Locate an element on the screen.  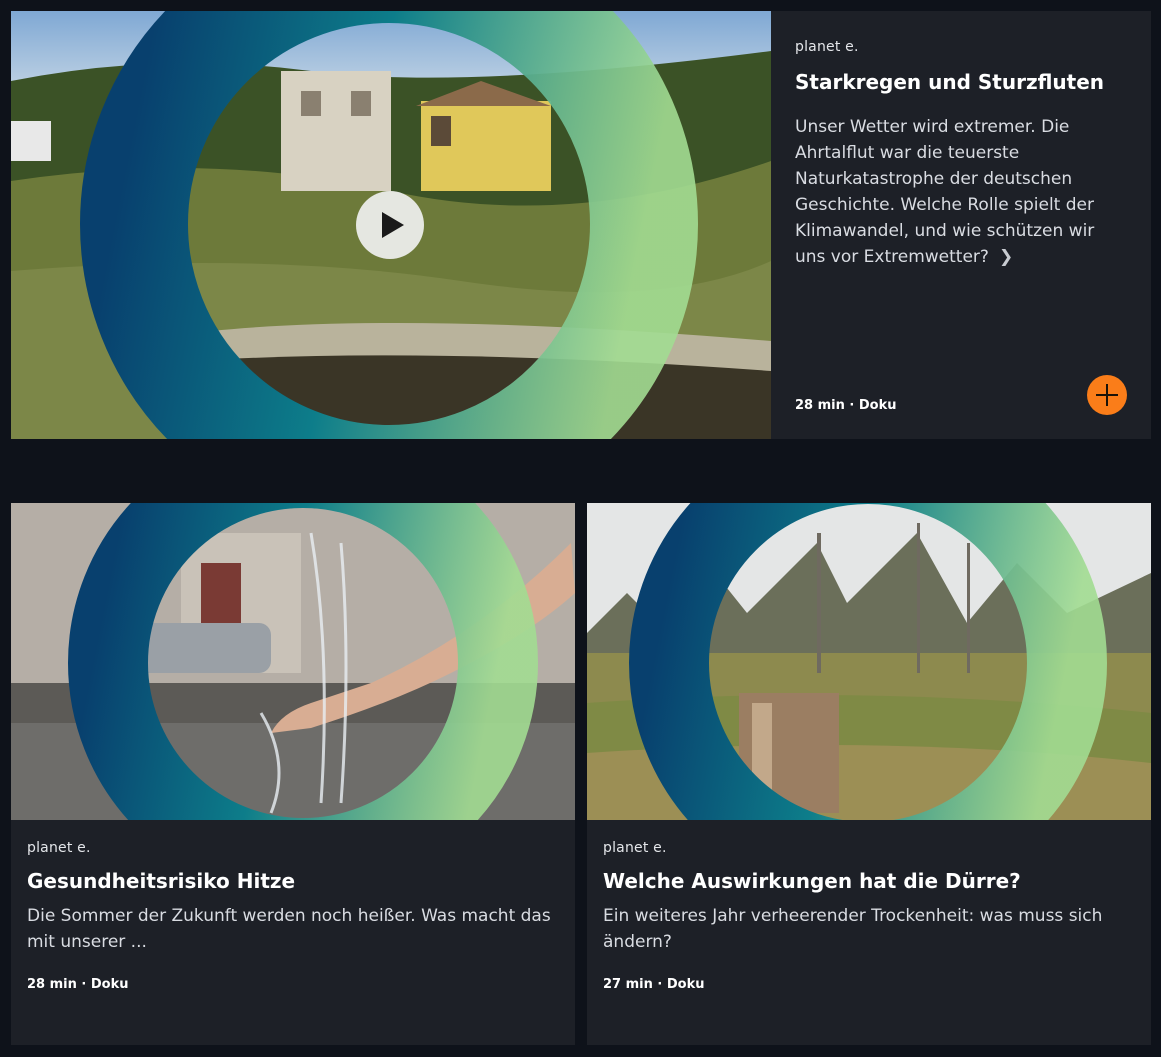
fountain-hand-image is located at coordinates (293, 661).